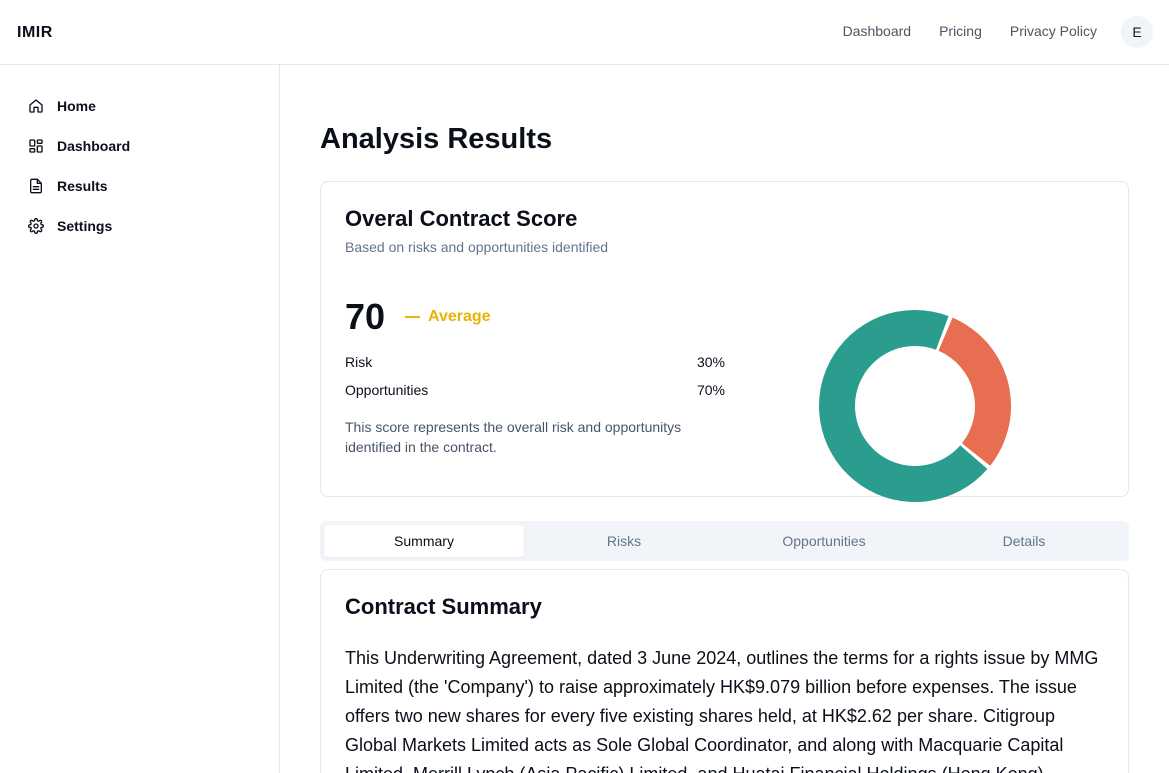  Describe the element at coordinates (459, 316) in the screenshot. I see `score-level-label: Average` at that location.